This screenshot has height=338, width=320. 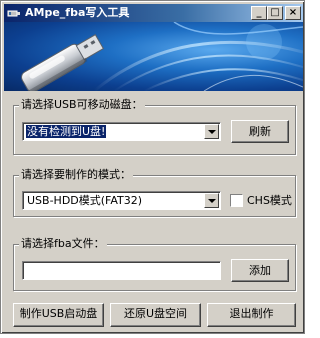 What do you see at coordinates (260, 131) in the screenshot?
I see `refresh-button: 刷新` at bounding box center [260, 131].